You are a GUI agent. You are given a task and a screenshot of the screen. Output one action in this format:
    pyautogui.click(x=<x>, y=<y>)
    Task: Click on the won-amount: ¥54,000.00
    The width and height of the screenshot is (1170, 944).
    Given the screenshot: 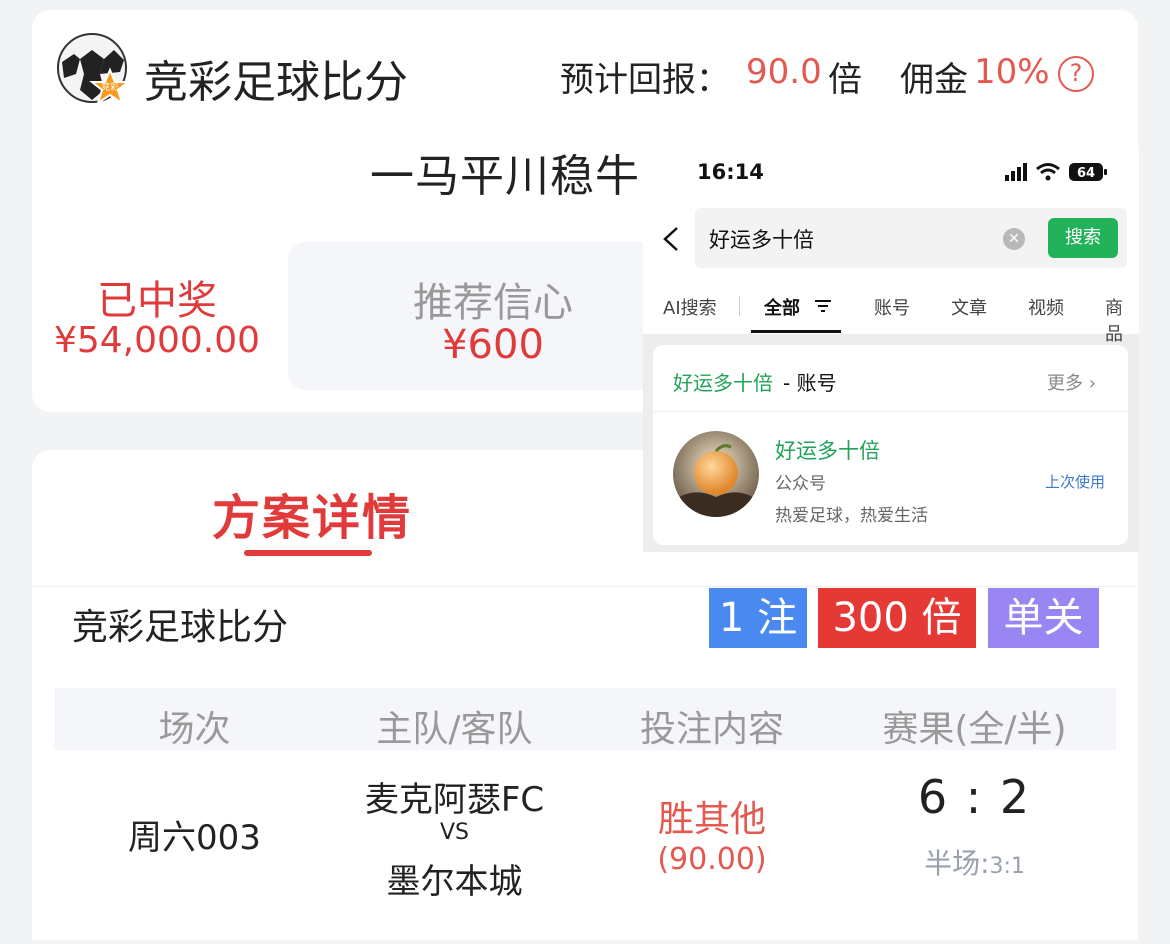 What is the action you would take?
    pyautogui.click(x=157, y=340)
    